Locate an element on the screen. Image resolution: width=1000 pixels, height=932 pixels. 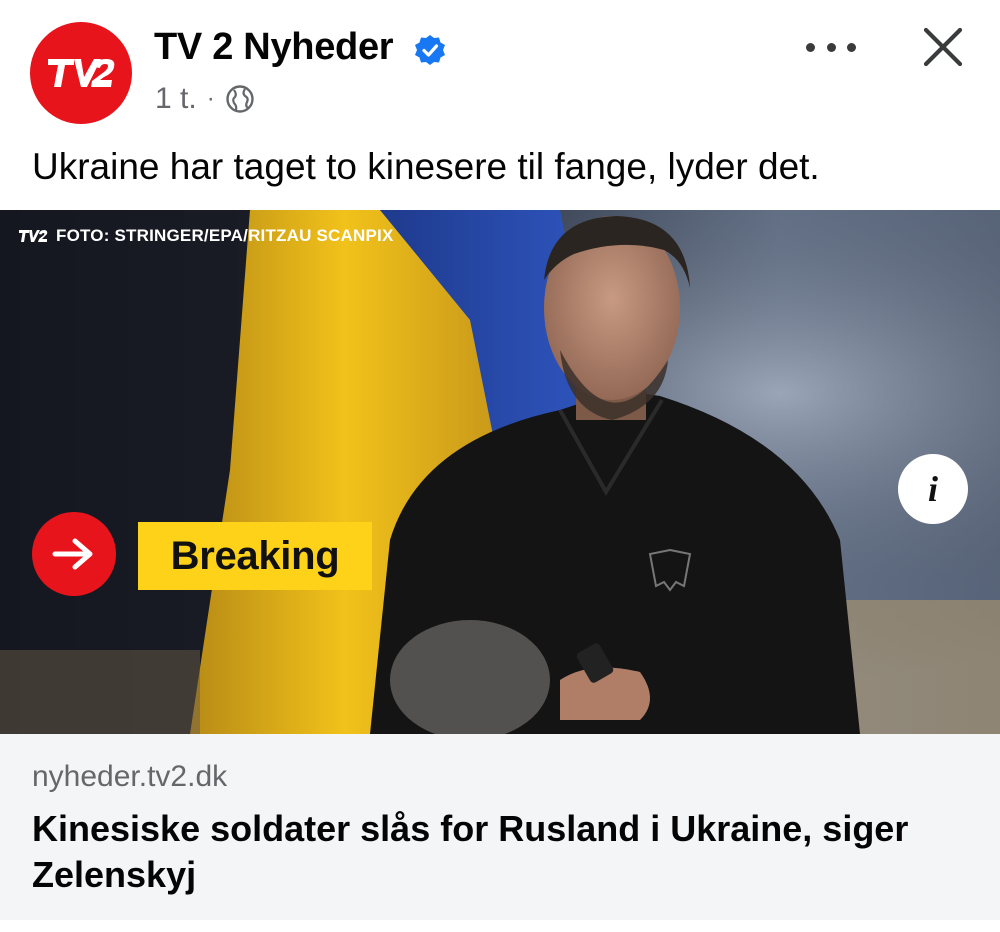
post-meta: 1 t. · is located at coordinates (205, 99).